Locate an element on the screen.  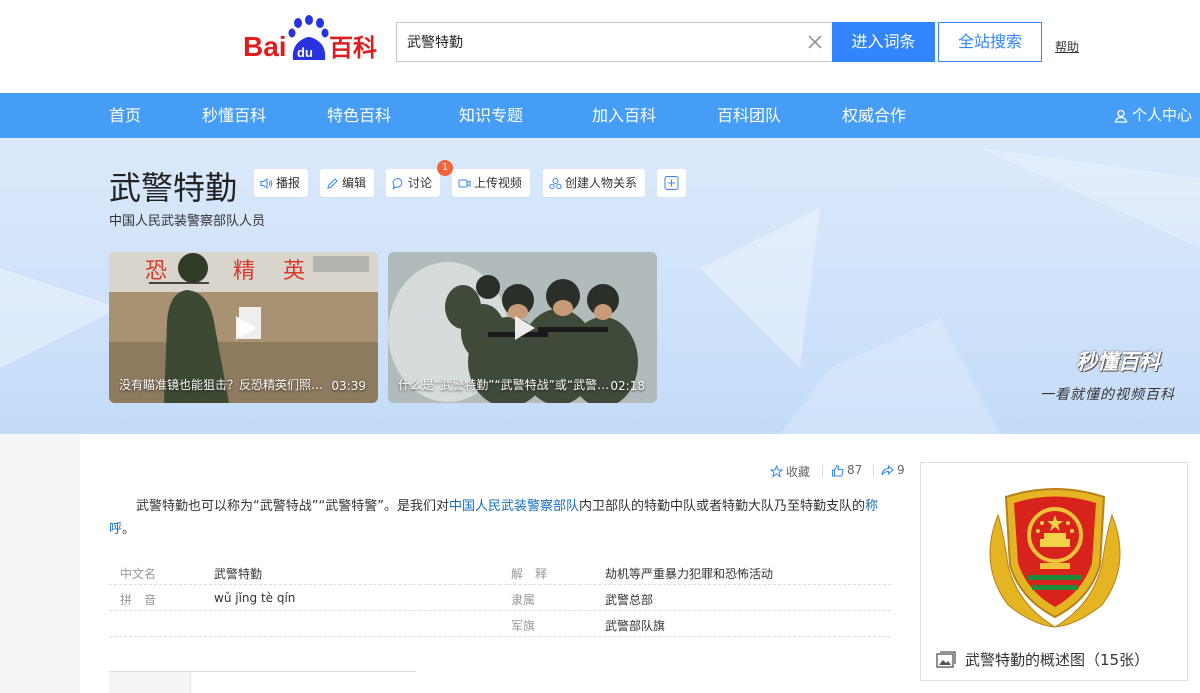
nav-item-home: 首页 is located at coordinates (125, 115).